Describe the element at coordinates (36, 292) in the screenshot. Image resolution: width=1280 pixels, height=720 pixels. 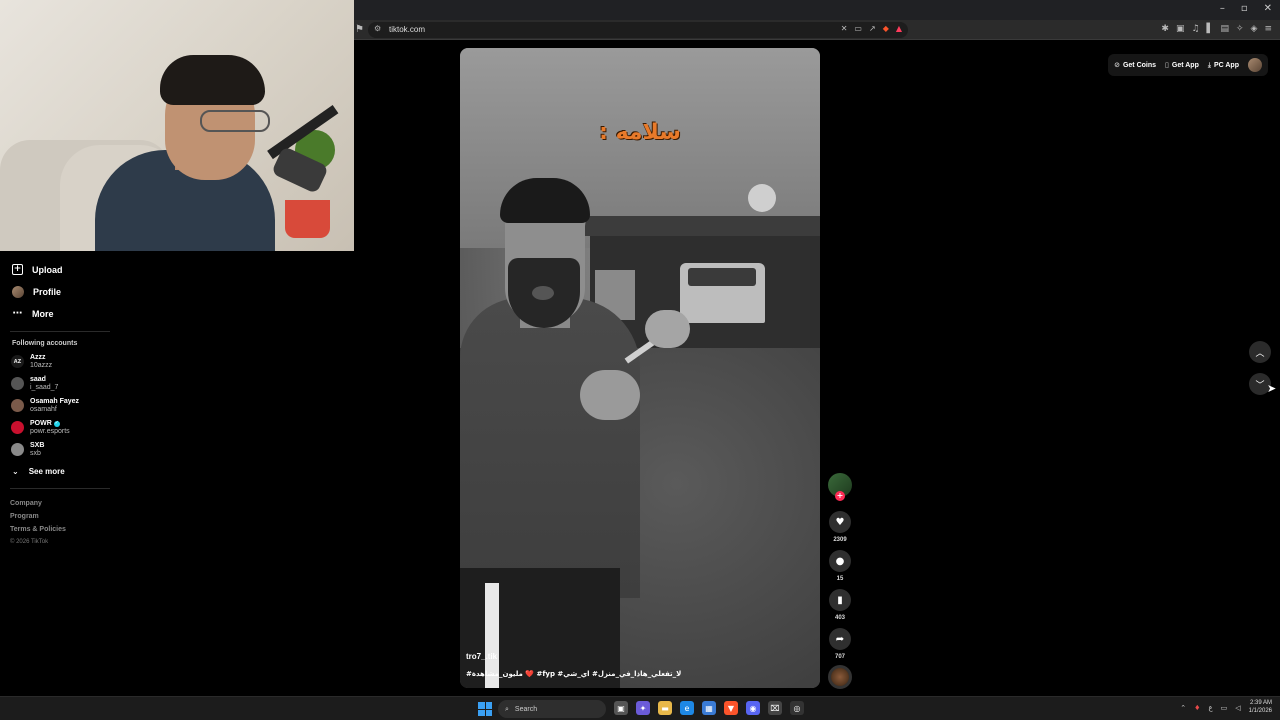
I see `sidebar-item-profile: Profile` at that location.